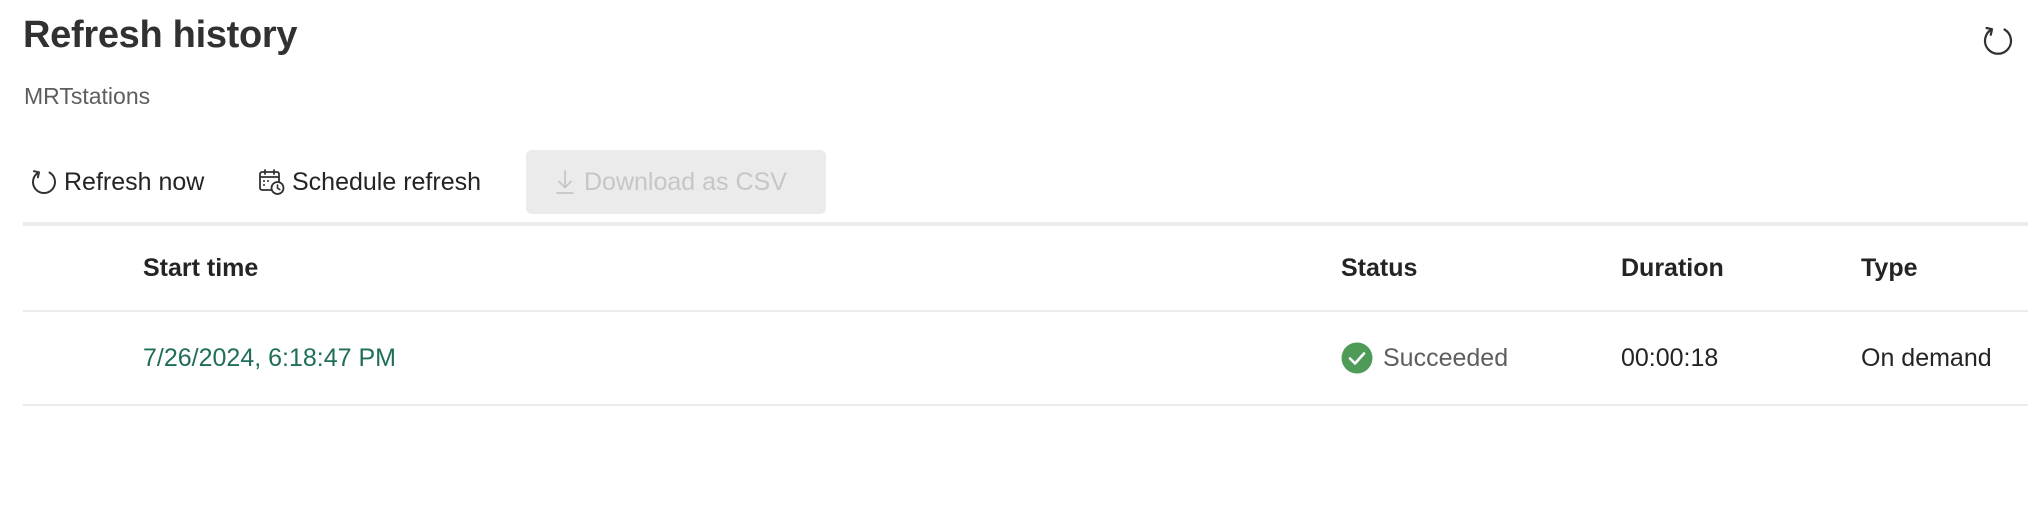  I want to click on download-icon, so click(565, 182).